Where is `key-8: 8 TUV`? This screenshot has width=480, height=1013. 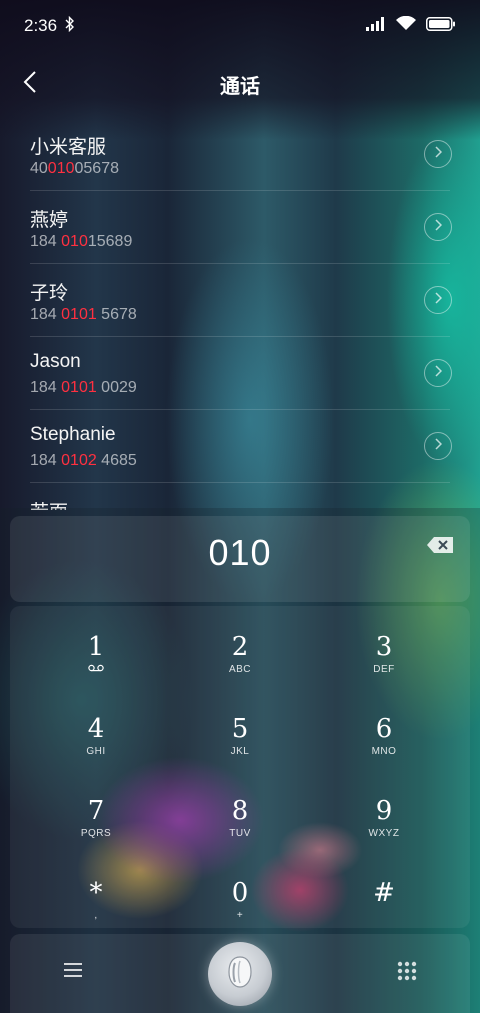 key-8: 8 TUV is located at coordinates (240, 817).